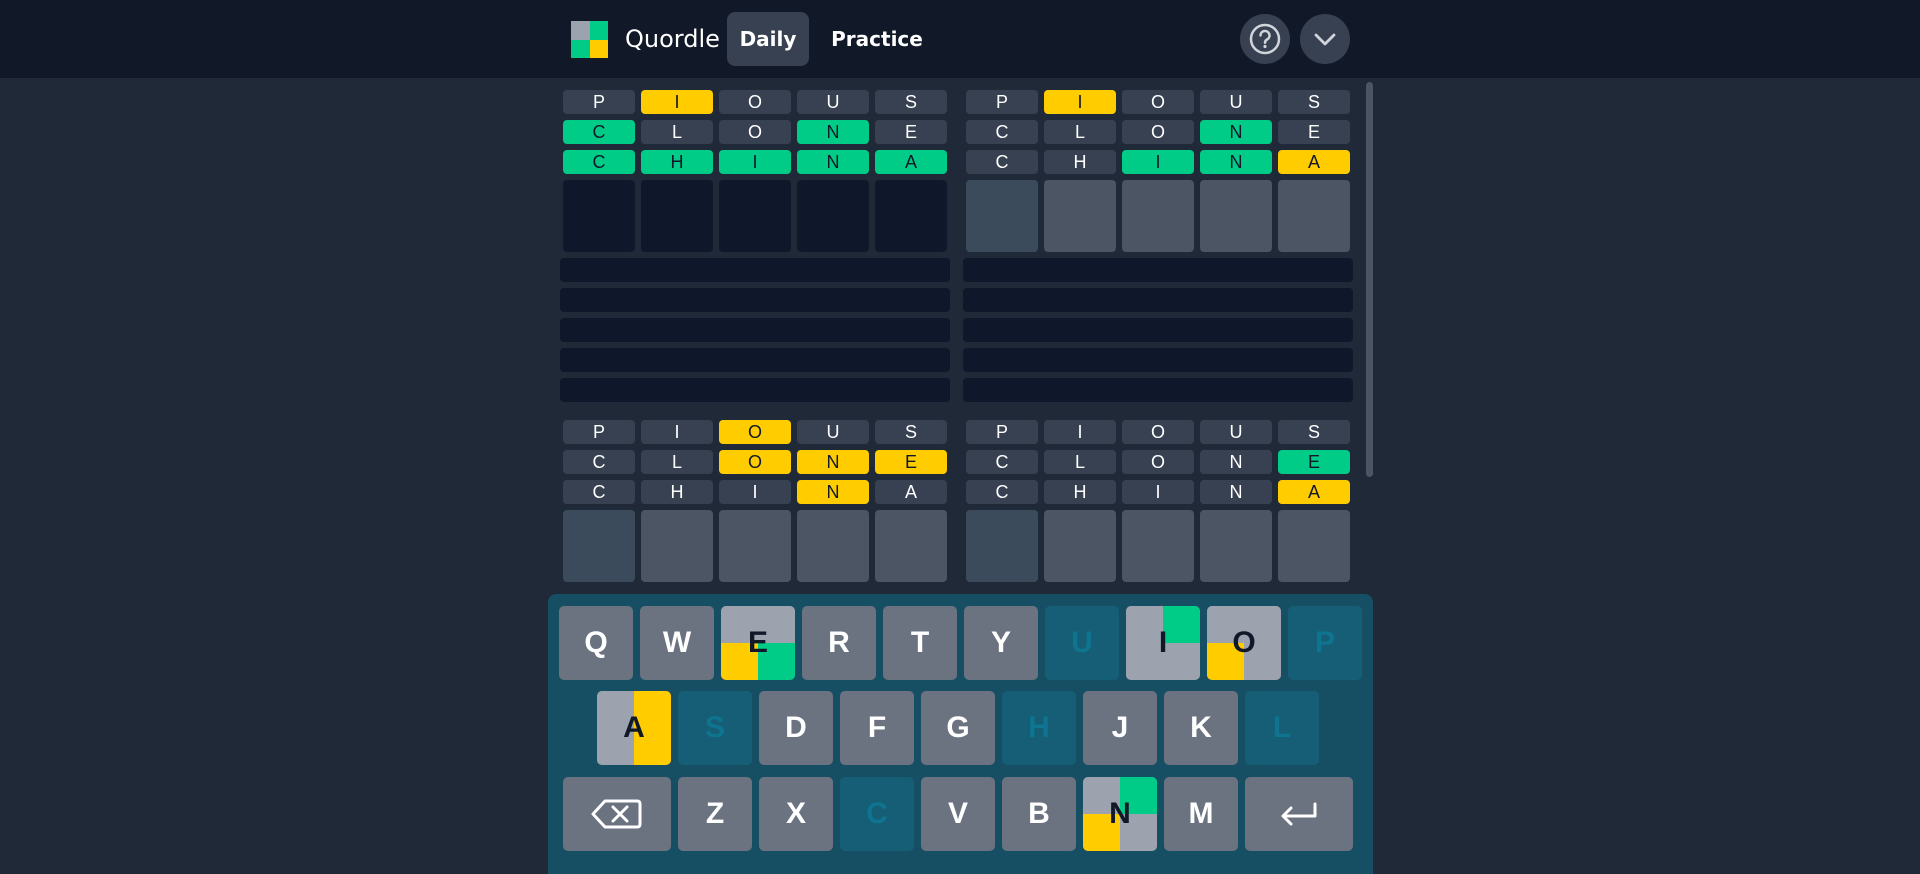 This screenshot has height=874, width=1920. What do you see at coordinates (911, 102) in the screenshot?
I see `guess-tile: S` at bounding box center [911, 102].